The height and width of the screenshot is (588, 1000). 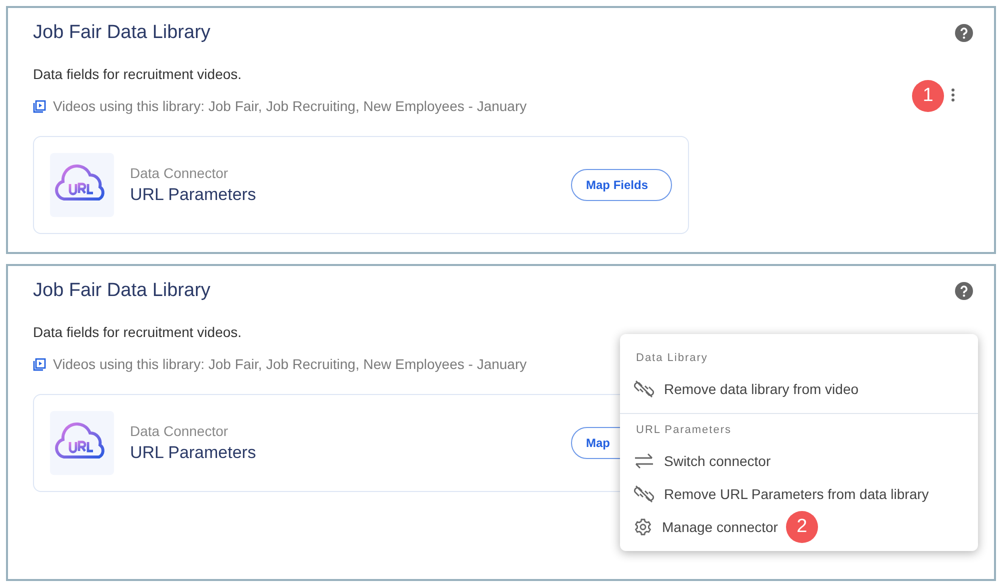 I want to click on menu-section-heading: URL Parameters, so click(x=684, y=431).